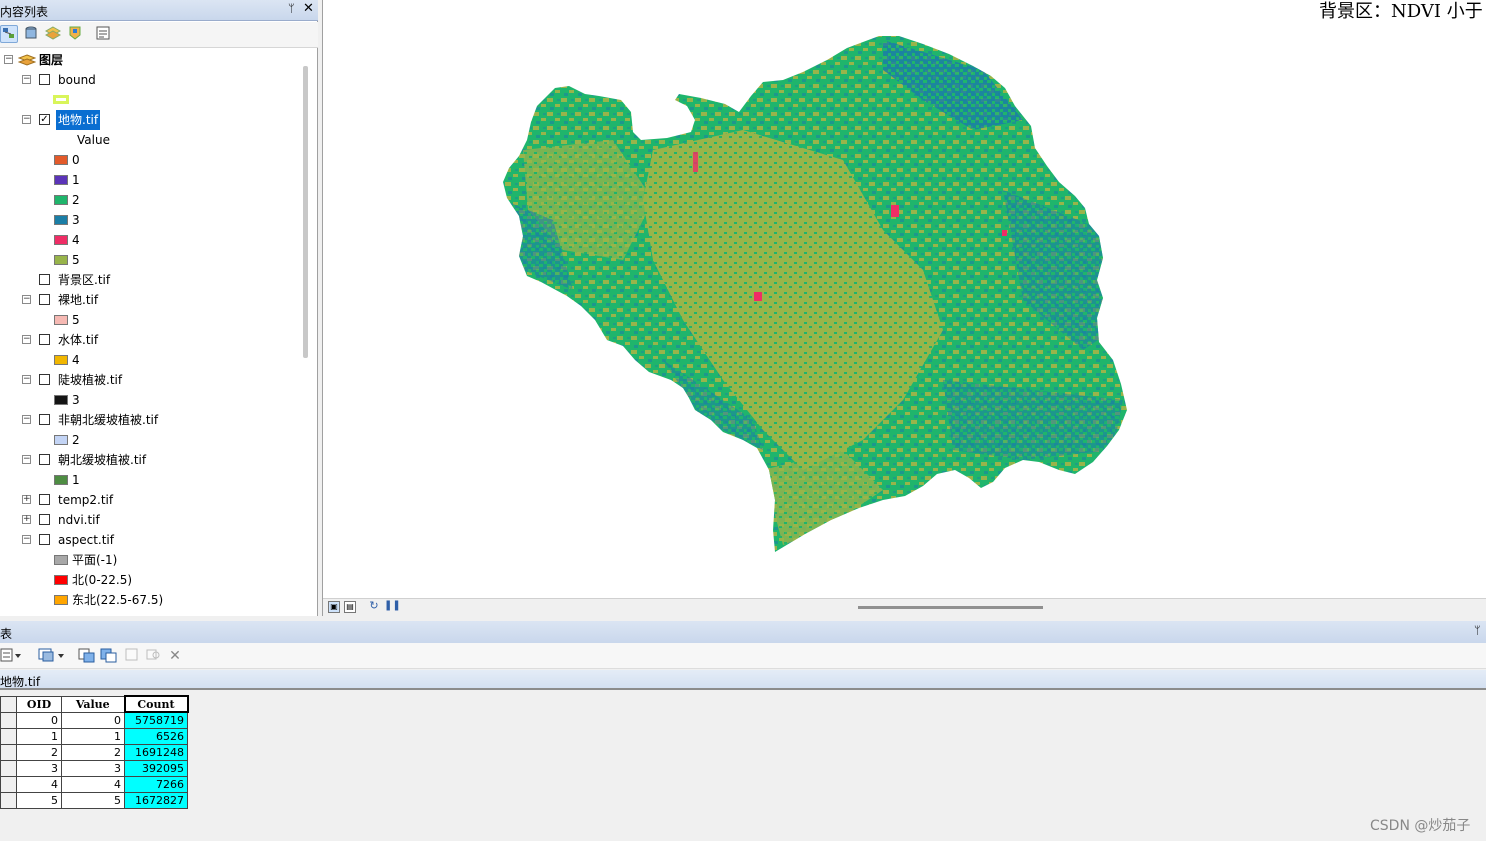 The height and width of the screenshot is (841, 1486). I want to click on row-selector-header, so click(8, 704).